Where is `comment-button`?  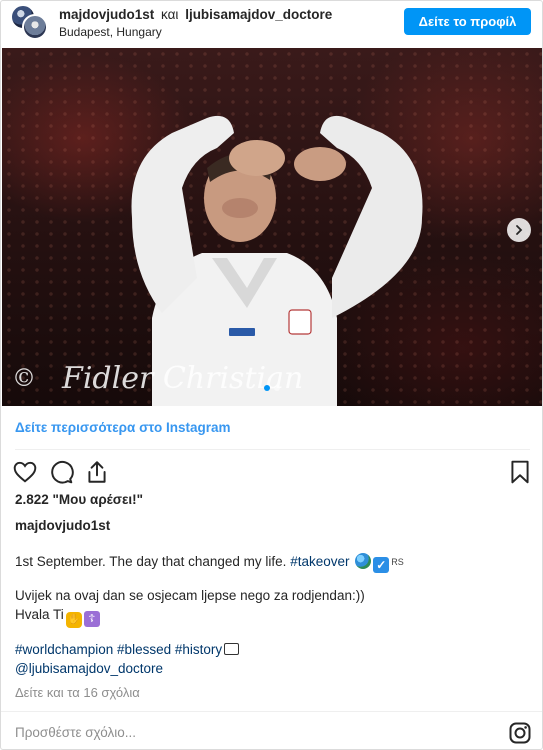
comment-button is located at coordinates (61, 472).